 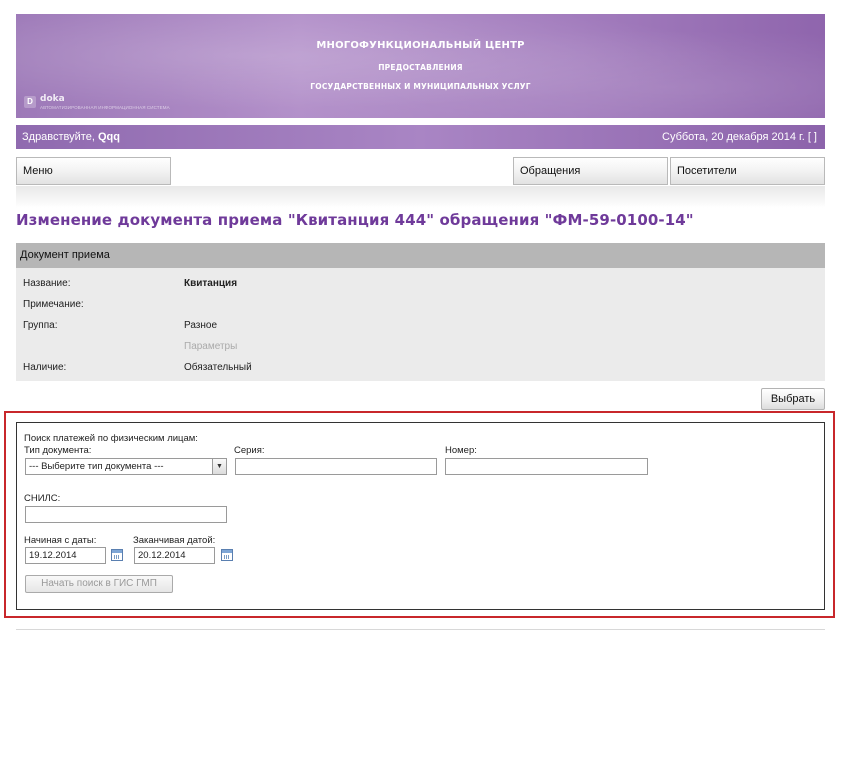 What do you see at coordinates (111, 438) in the screenshot?
I see `search-form-heading: Поиск платежей по физическим лицам:` at bounding box center [111, 438].